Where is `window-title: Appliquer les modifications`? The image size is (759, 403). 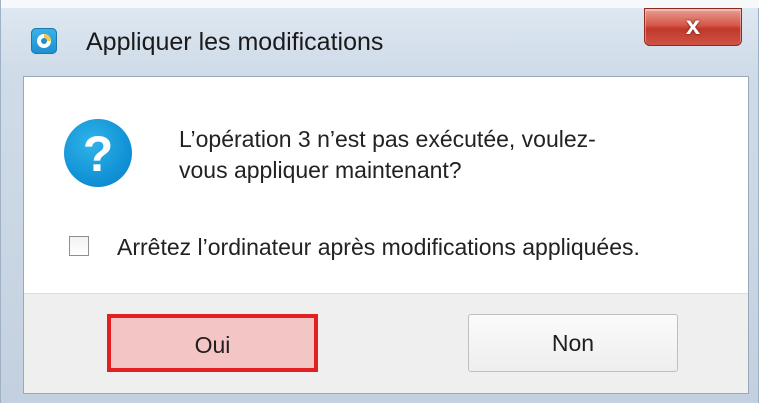
window-title: Appliquer les modifications is located at coordinates (235, 42).